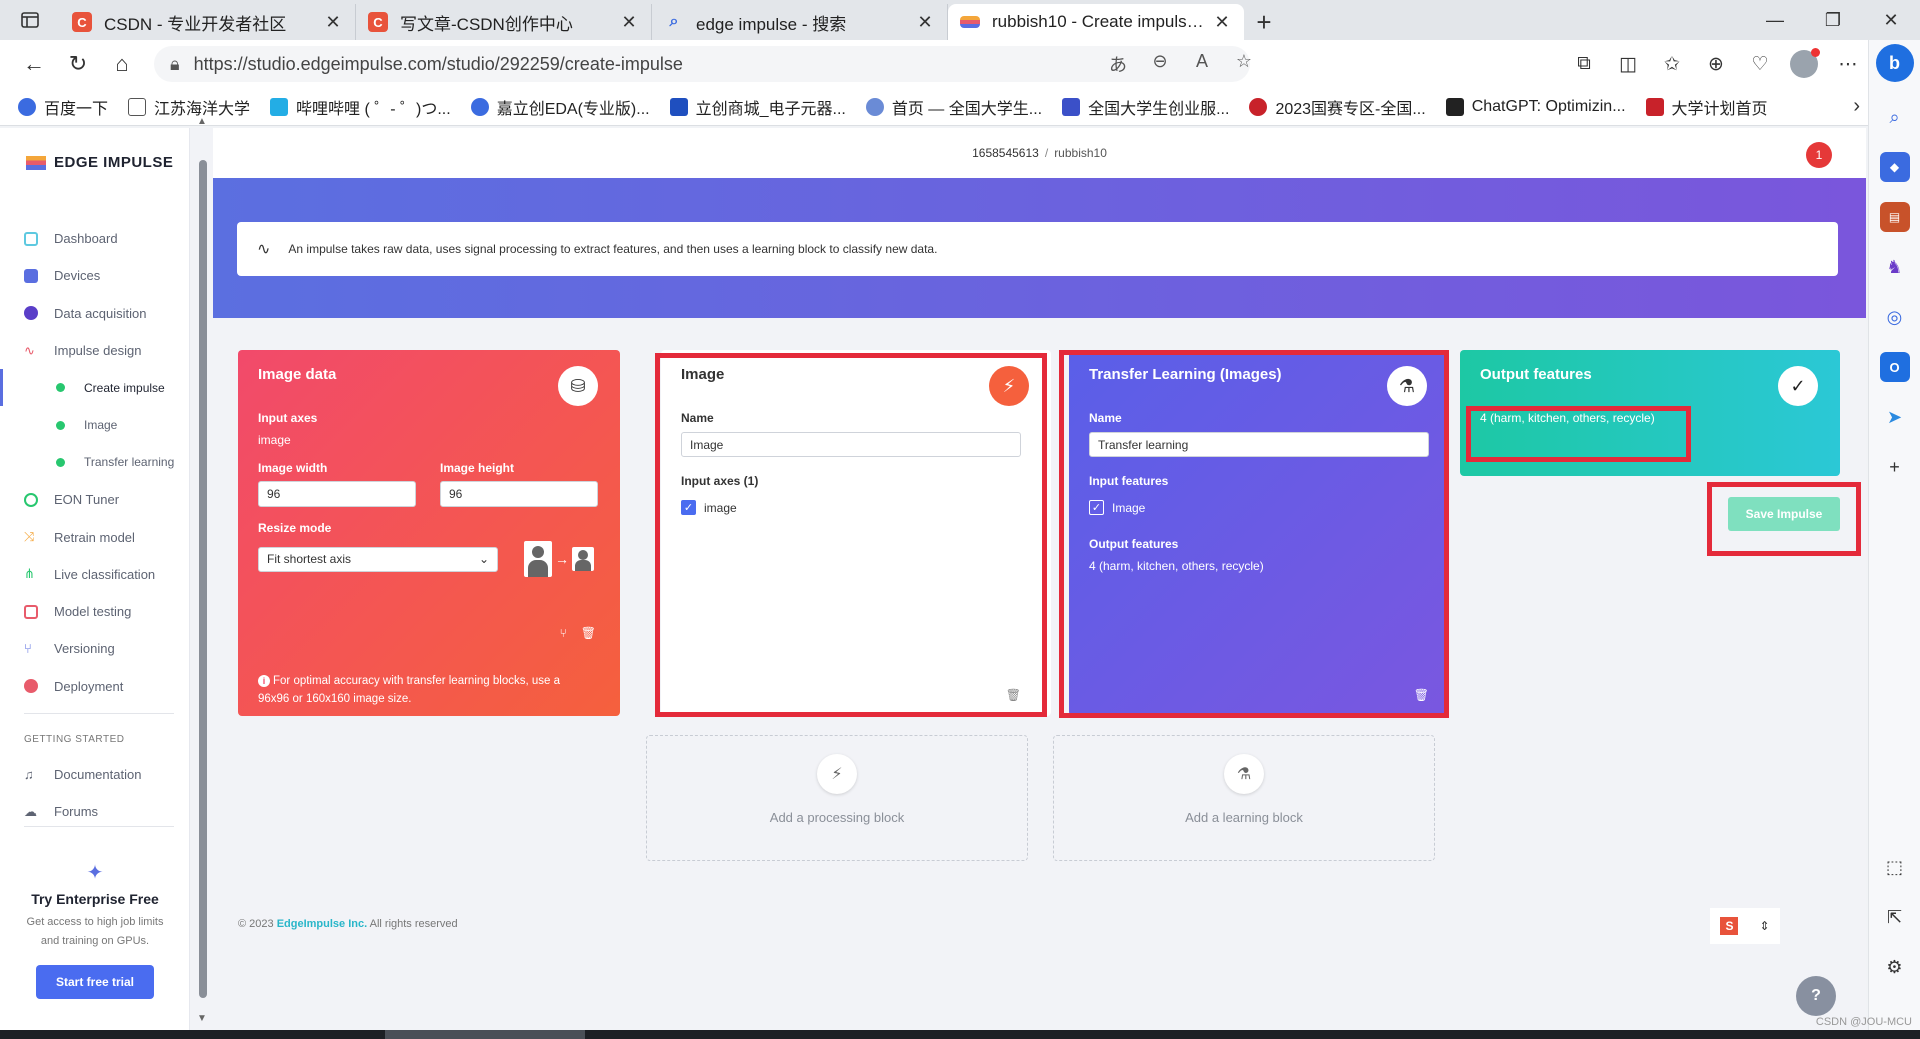 The width and height of the screenshot is (1920, 1039). What do you see at coordinates (34, 64) in the screenshot?
I see `back-icon: ←` at bounding box center [34, 64].